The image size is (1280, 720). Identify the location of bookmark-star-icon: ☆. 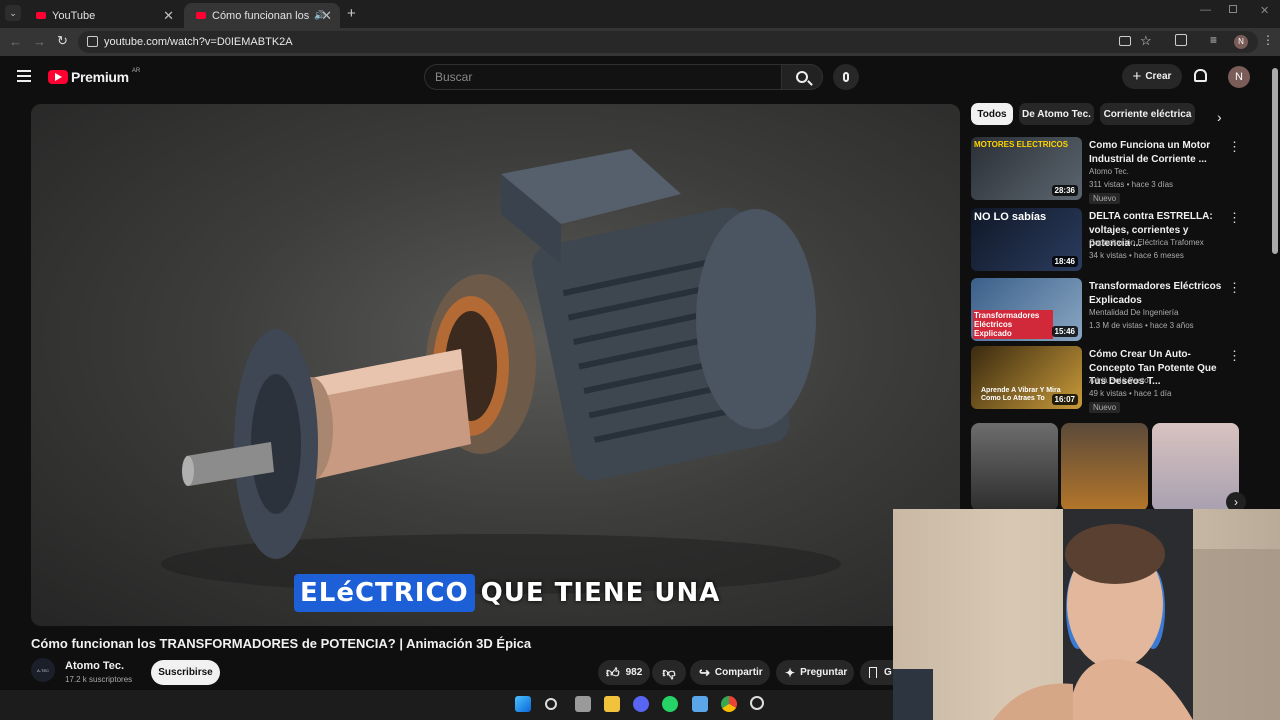
(1146, 41).